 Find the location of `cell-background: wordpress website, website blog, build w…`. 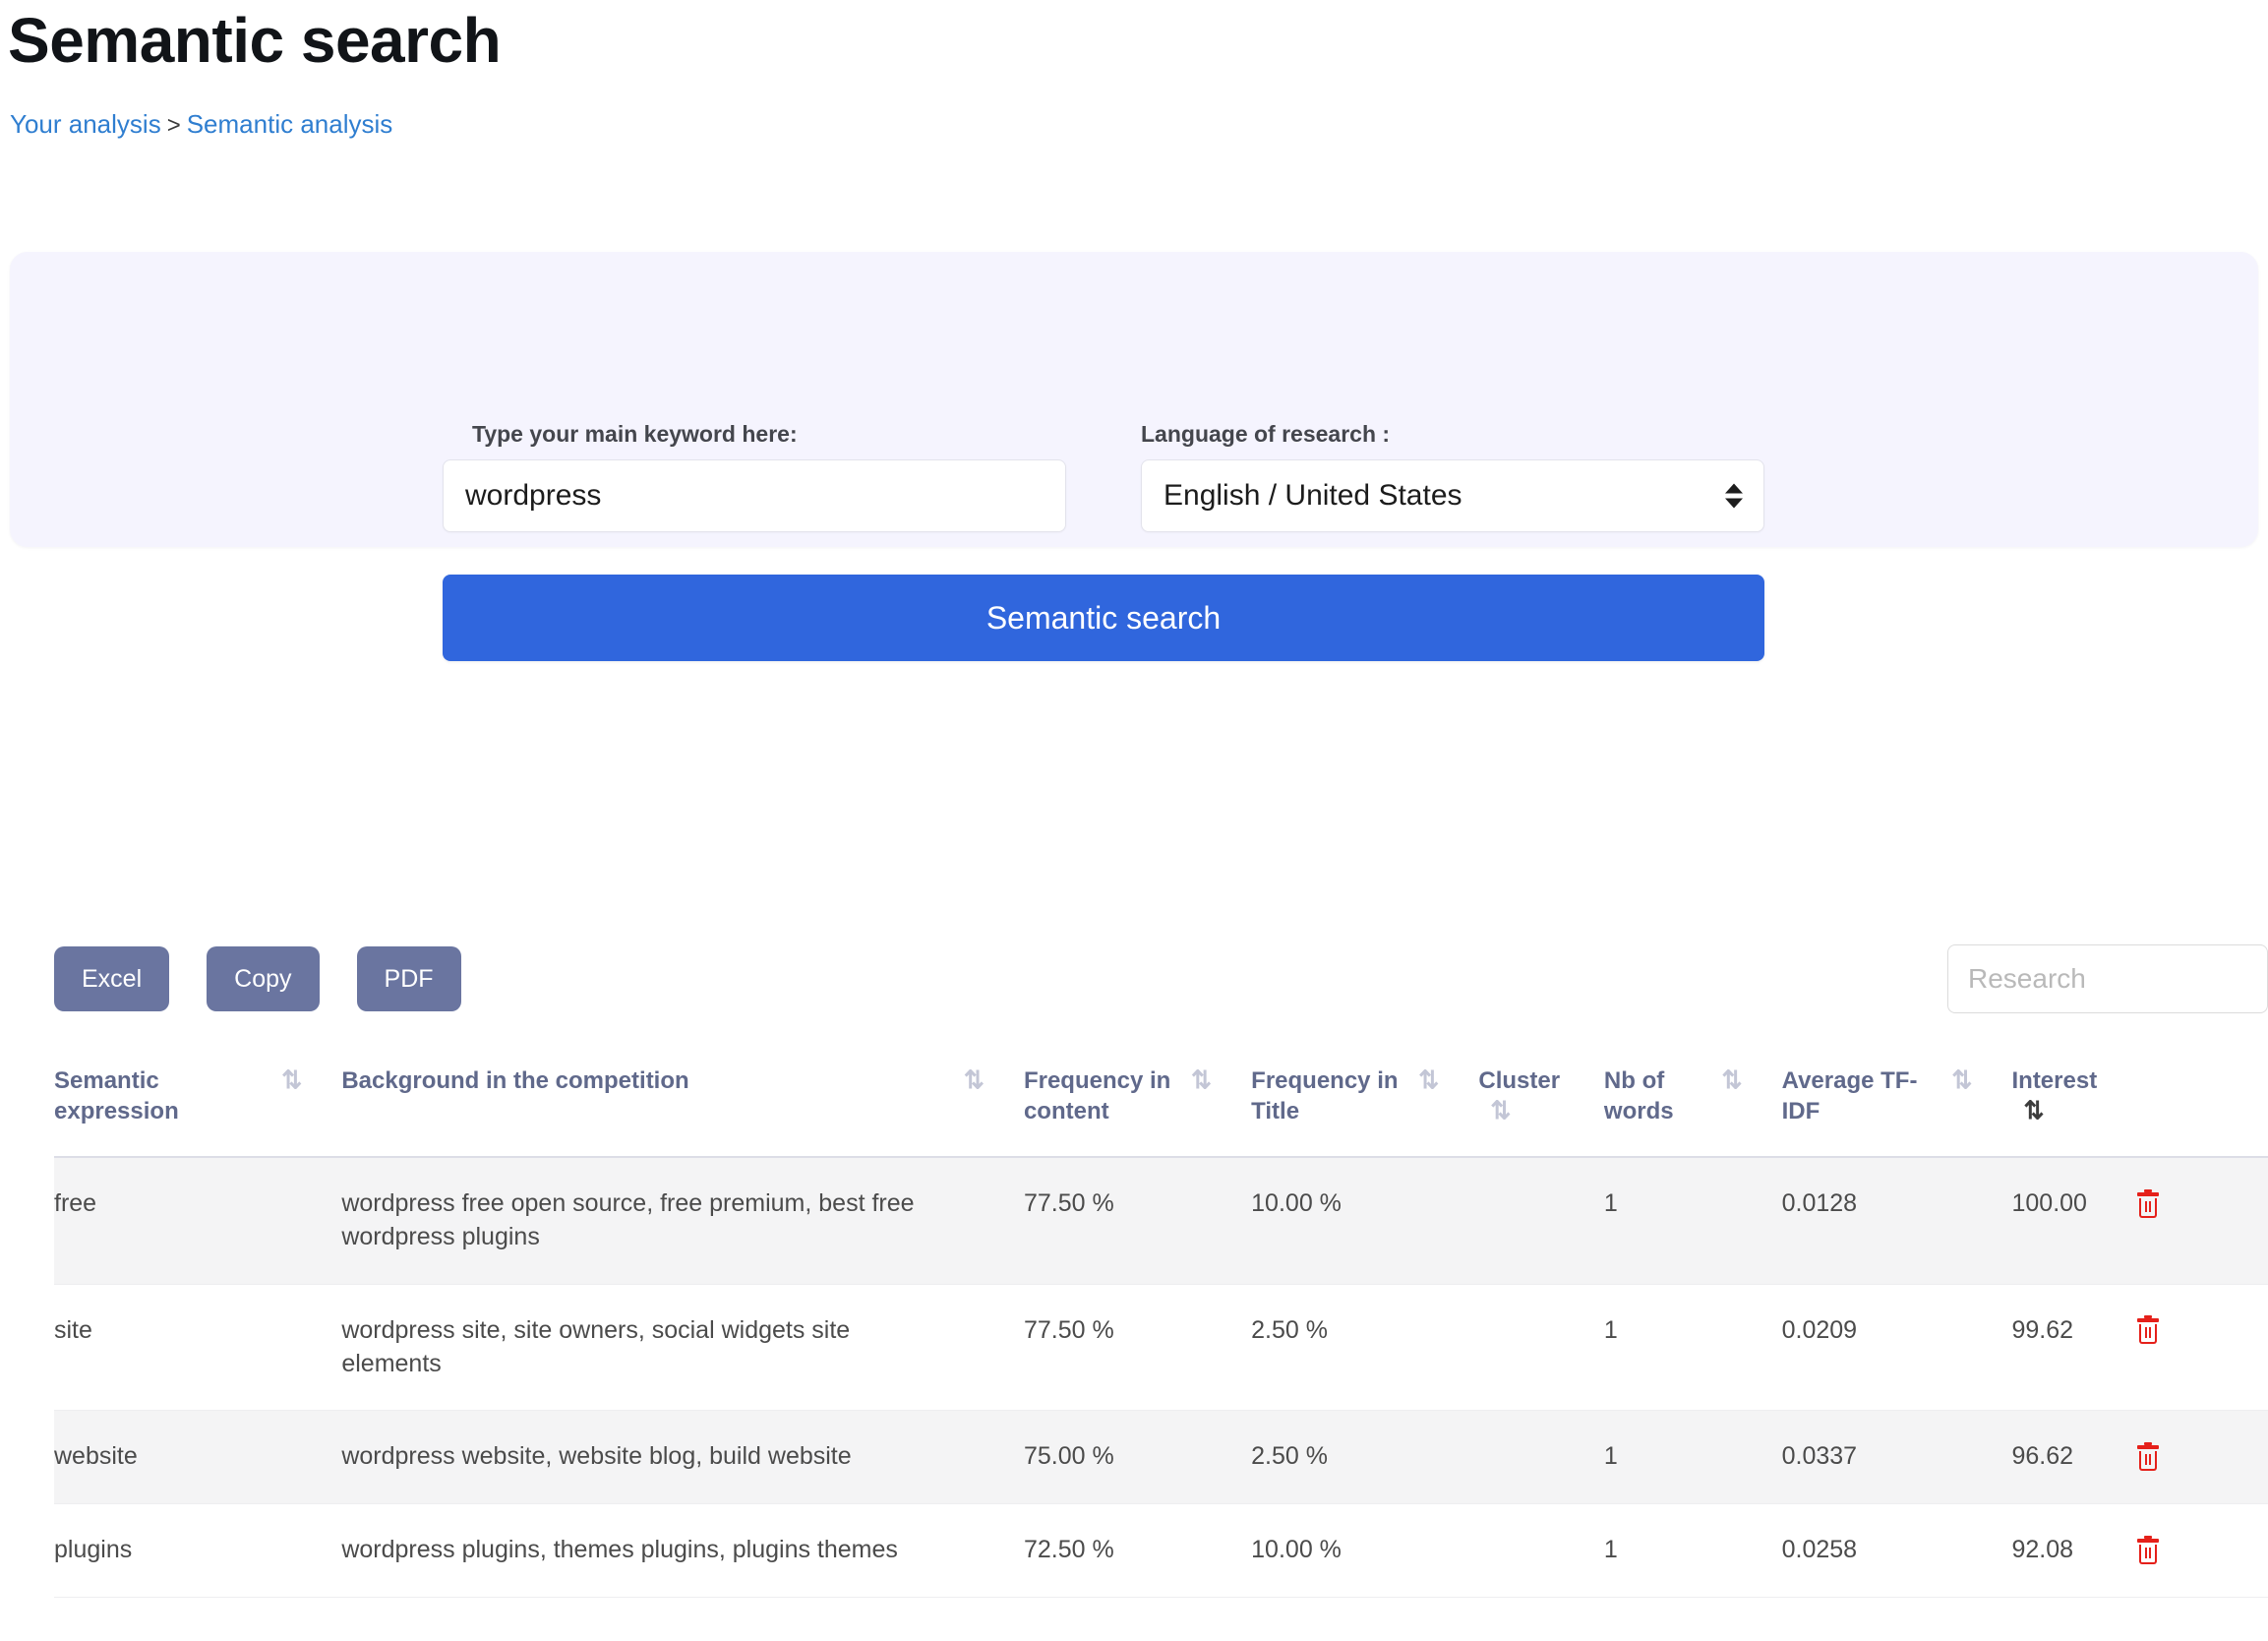

cell-background: wordpress website, website blog, build w… is located at coordinates (596, 1456).